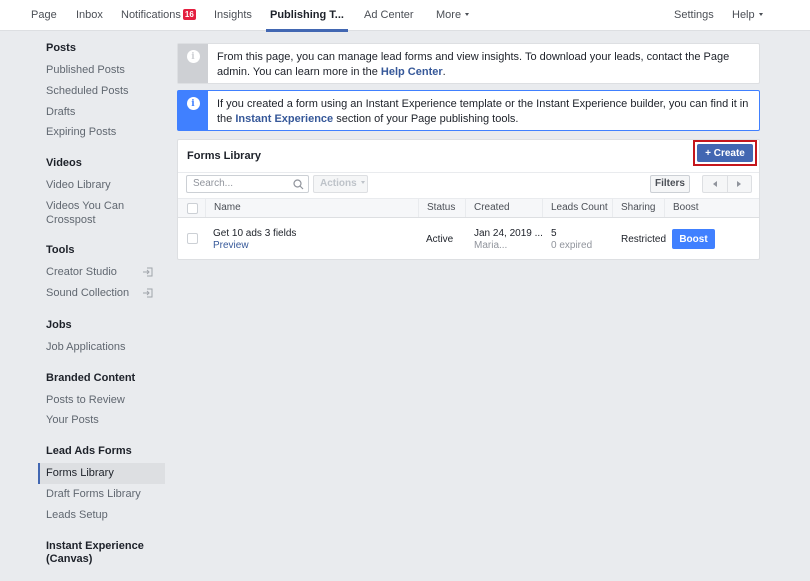 The height and width of the screenshot is (581, 810). I want to click on form-leads-count: 5, so click(554, 233).